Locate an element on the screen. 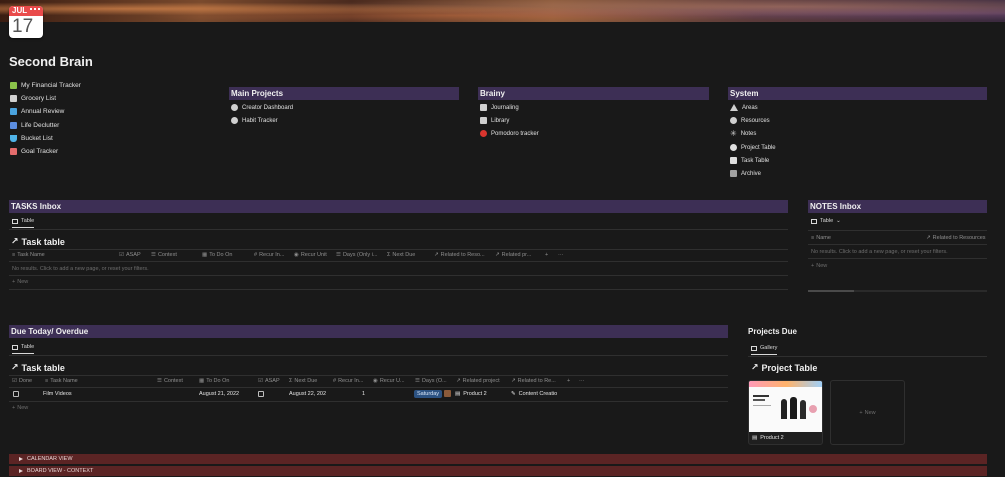  column-header: ↗ Related to Resources is located at coordinates (956, 238).